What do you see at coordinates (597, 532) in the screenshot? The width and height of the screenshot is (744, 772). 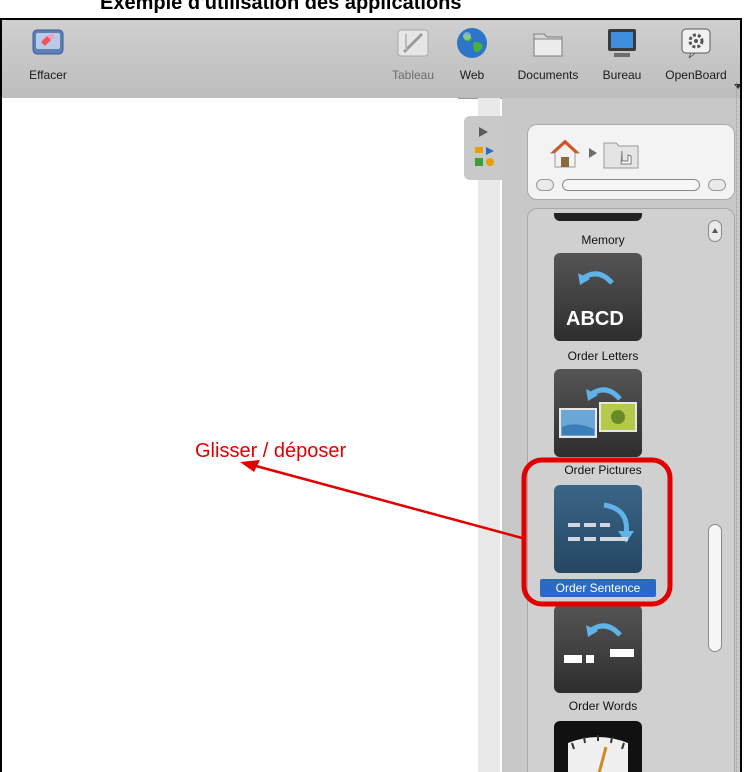 I see `highlight-box` at bounding box center [597, 532].